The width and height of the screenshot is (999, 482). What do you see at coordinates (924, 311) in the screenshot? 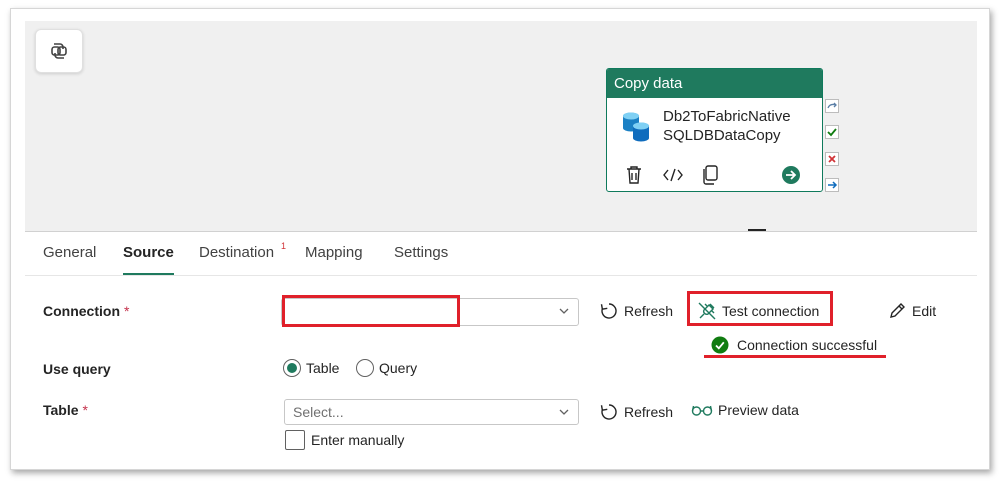
I see `edit-label: Edit` at bounding box center [924, 311].